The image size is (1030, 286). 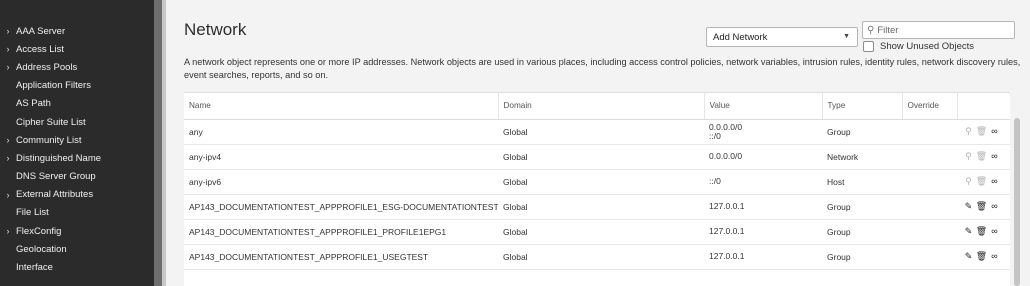 What do you see at coordinates (33, 104) in the screenshot?
I see `sidebar-item-label: AS Path` at bounding box center [33, 104].